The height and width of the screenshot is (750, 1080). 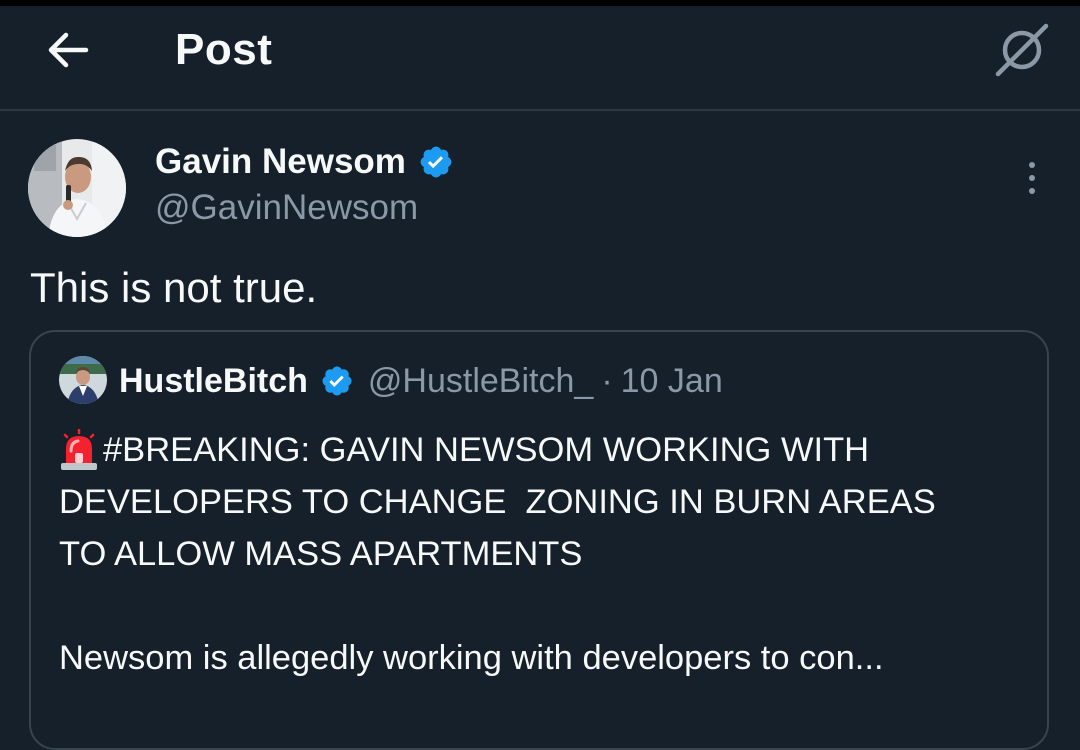 What do you see at coordinates (213, 381) in the screenshot?
I see `quoted-author-name: HustleBitch` at bounding box center [213, 381].